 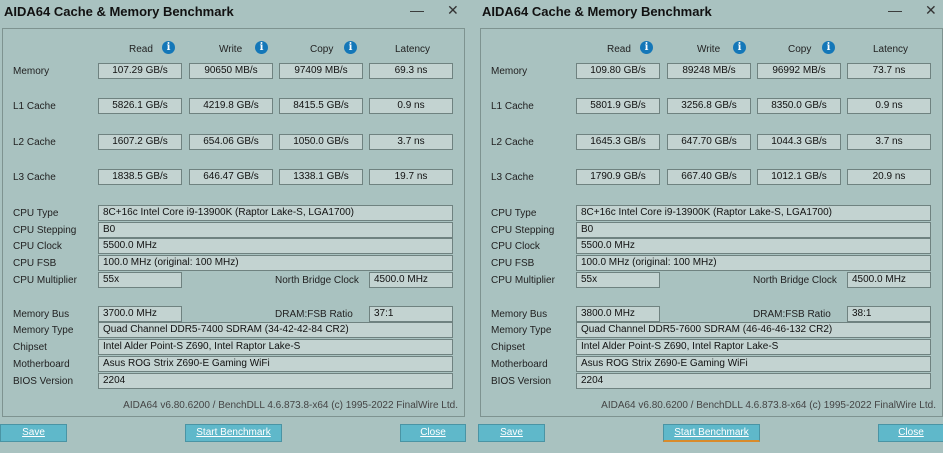 I want to click on cpu-fsb-value: 100.0 MHz (original: 100 MHz), so click(x=753, y=263).